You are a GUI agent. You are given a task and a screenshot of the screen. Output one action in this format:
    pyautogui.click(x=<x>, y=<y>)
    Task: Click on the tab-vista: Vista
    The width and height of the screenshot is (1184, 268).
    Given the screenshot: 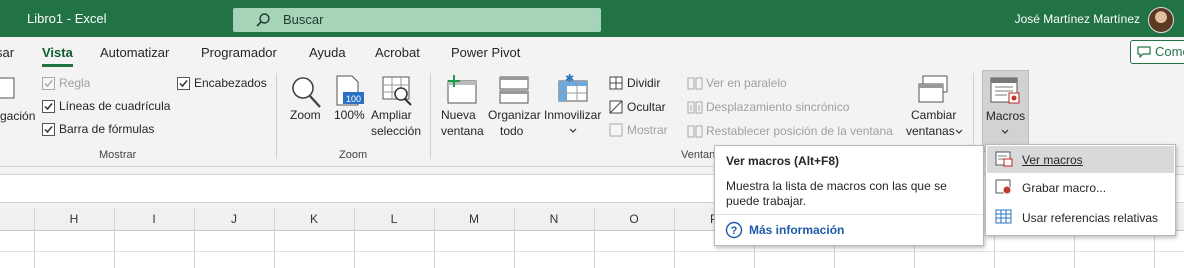 What is the action you would take?
    pyautogui.click(x=57, y=56)
    